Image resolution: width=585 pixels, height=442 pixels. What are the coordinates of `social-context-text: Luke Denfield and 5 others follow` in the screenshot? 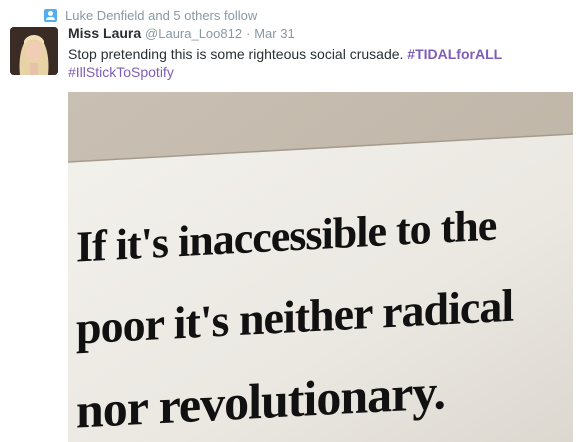 It's located at (161, 15).